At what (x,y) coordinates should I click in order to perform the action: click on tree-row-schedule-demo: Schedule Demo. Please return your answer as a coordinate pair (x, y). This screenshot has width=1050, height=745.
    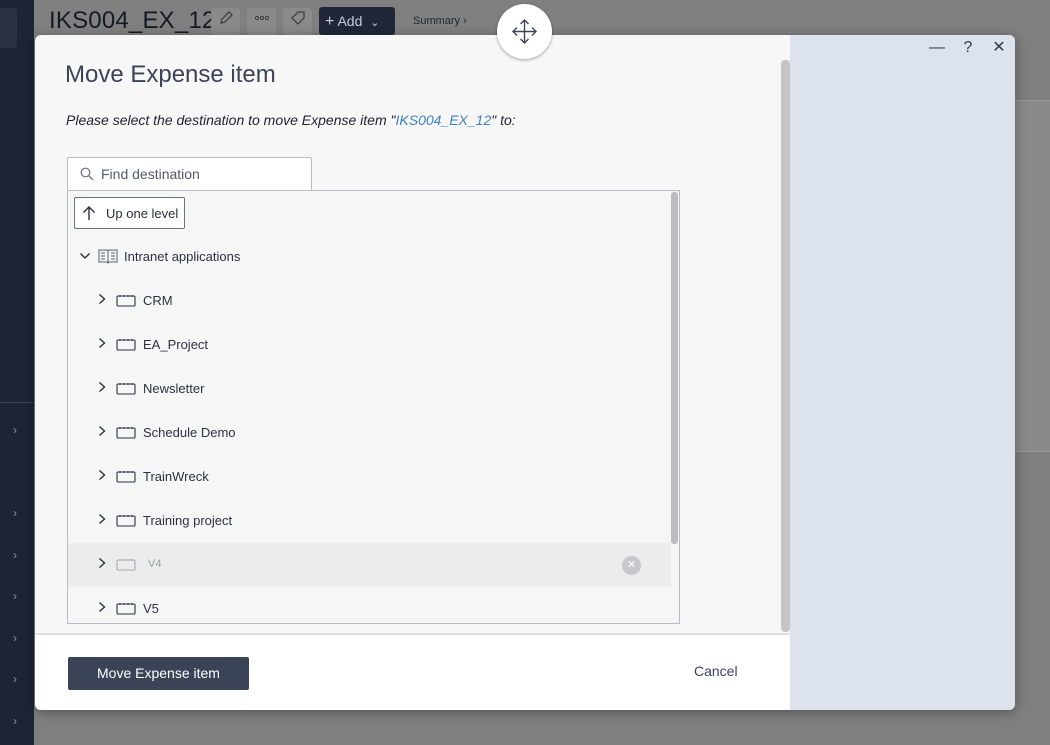
    Looking at the image, I should click on (369, 433).